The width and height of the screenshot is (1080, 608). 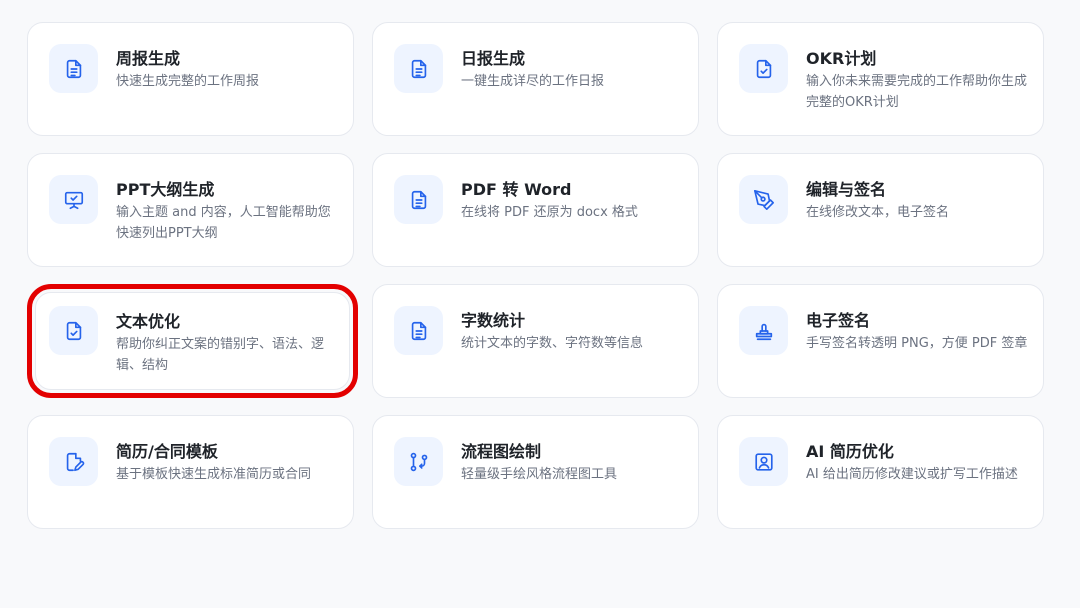 What do you see at coordinates (763, 461) in the screenshot?
I see `profile-icon` at bounding box center [763, 461].